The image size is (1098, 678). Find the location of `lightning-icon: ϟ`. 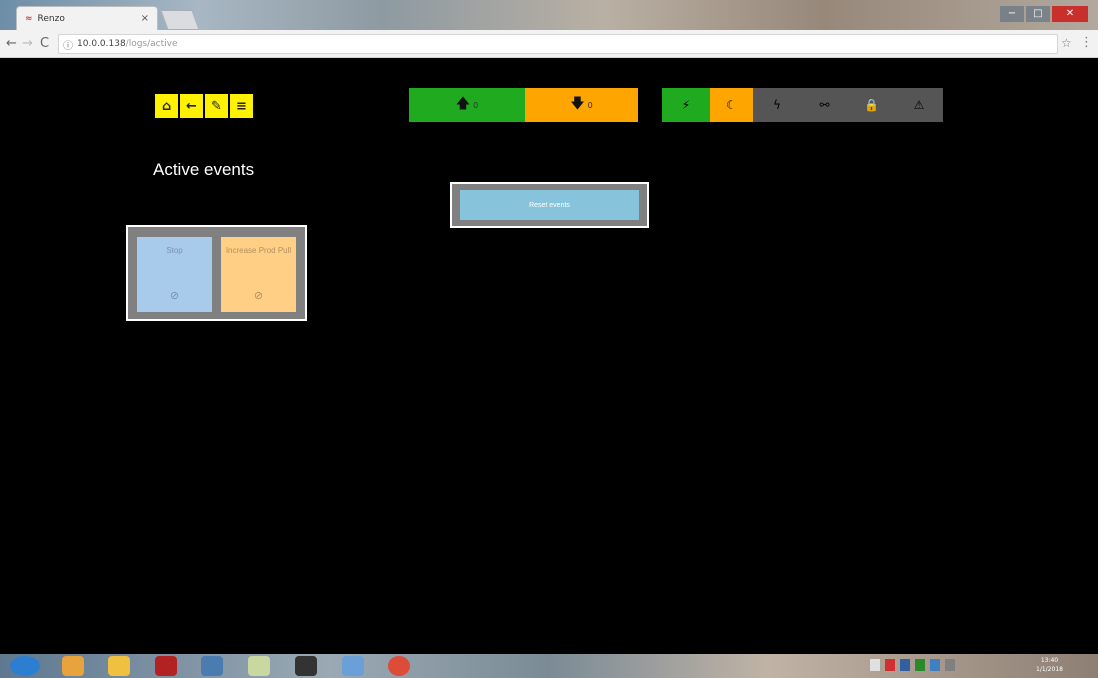

lightning-icon: ϟ is located at coordinates (777, 105).